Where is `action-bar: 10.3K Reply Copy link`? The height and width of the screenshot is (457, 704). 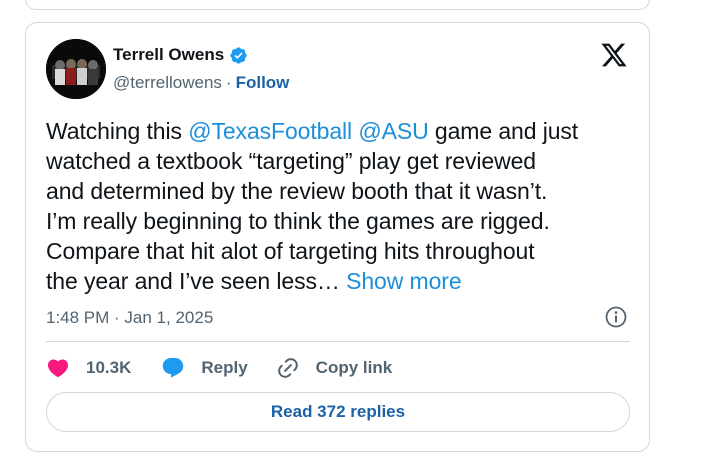 action-bar: 10.3K Reply Copy link is located at coordinates (219, 368).